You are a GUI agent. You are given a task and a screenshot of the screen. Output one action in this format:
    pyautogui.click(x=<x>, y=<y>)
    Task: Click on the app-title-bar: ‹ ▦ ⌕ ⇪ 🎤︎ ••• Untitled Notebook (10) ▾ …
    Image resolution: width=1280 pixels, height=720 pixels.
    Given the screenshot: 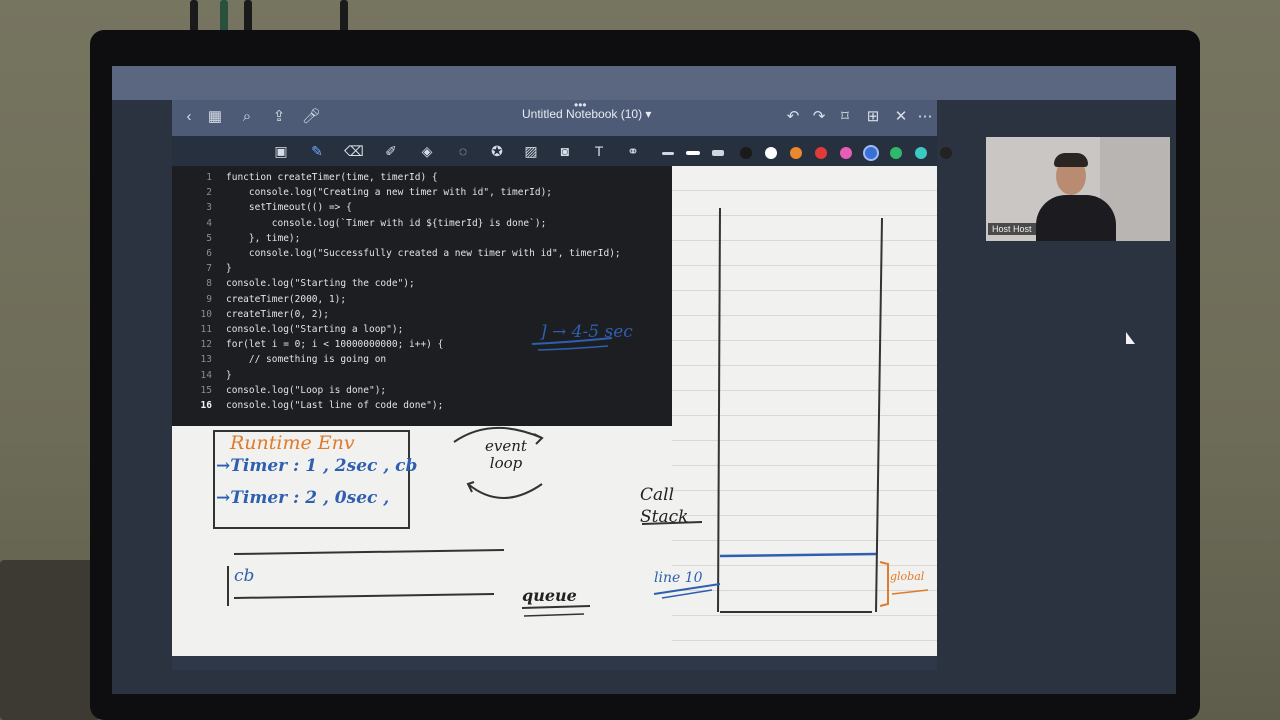 What is the action you would take?
    pyautogui.click(x=554, y=117)
    